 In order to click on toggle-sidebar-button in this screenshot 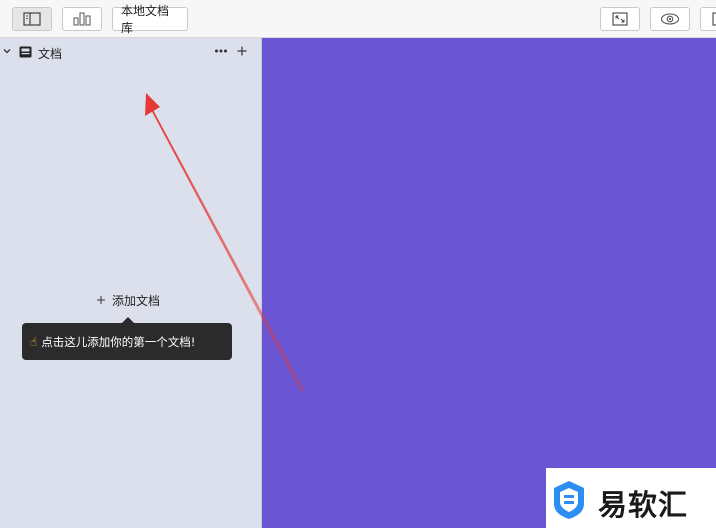, I will do `click(32, 19)`.